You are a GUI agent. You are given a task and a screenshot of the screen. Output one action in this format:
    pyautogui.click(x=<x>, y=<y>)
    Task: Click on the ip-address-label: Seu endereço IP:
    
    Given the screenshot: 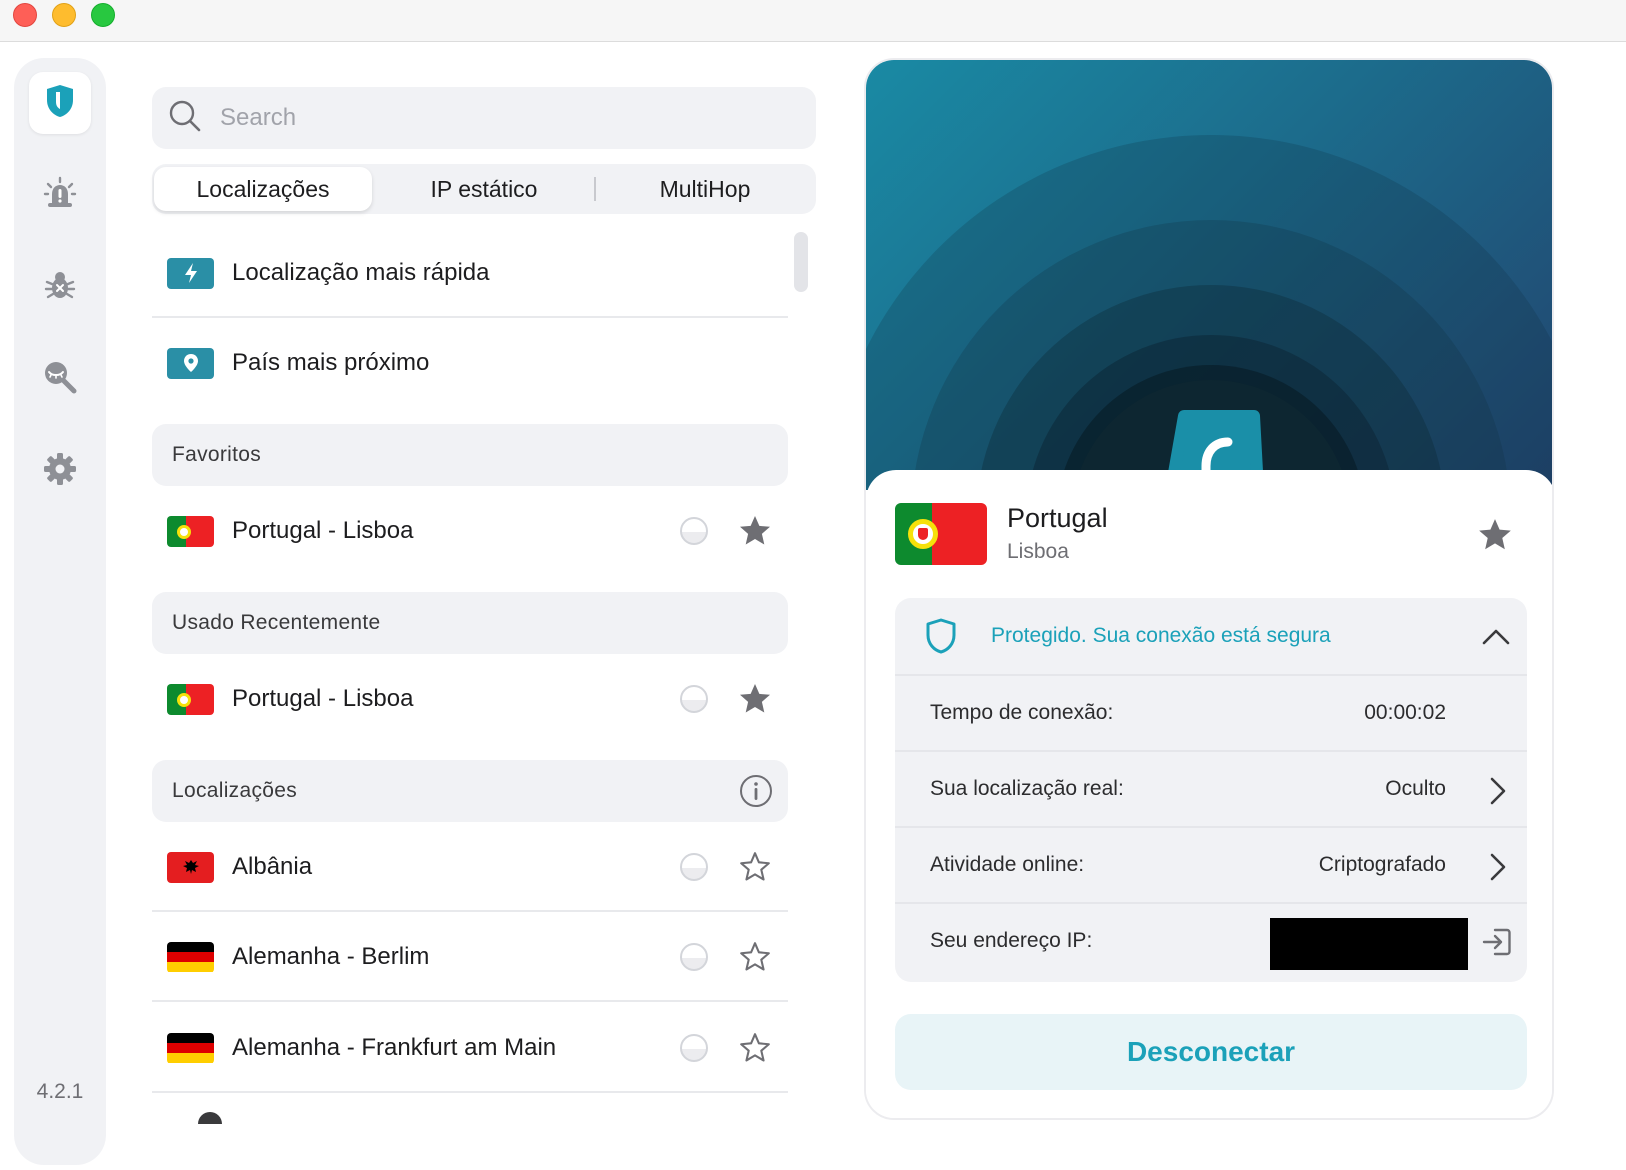 What is the action you would take?
    pyautogui.click(x=1011, y=940)
    